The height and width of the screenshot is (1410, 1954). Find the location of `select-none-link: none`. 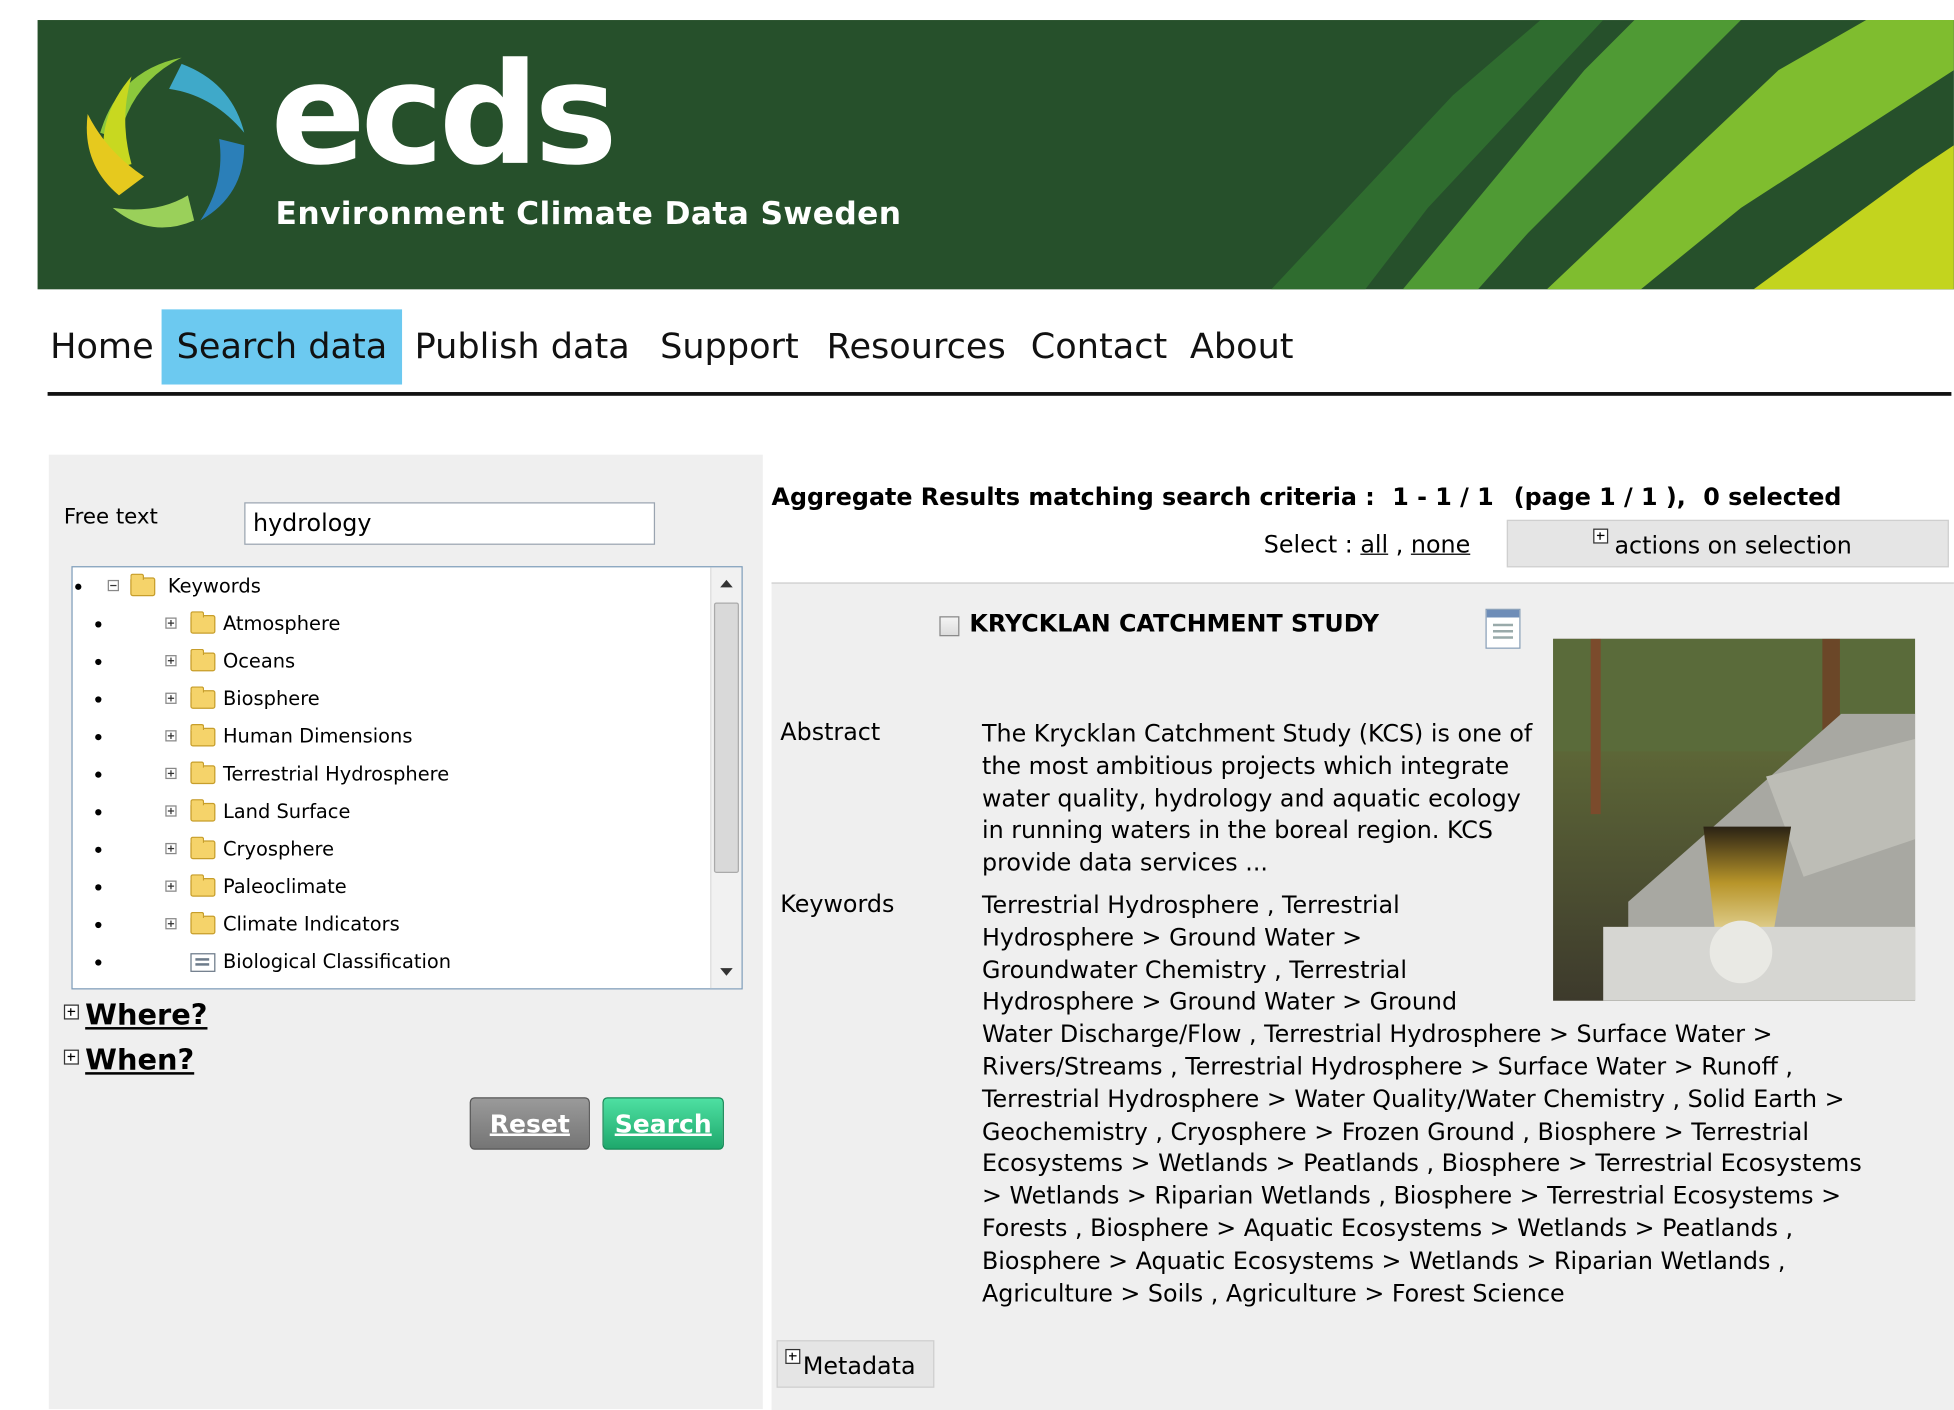

select-none-link: none is located at coordinates (1440, 545).